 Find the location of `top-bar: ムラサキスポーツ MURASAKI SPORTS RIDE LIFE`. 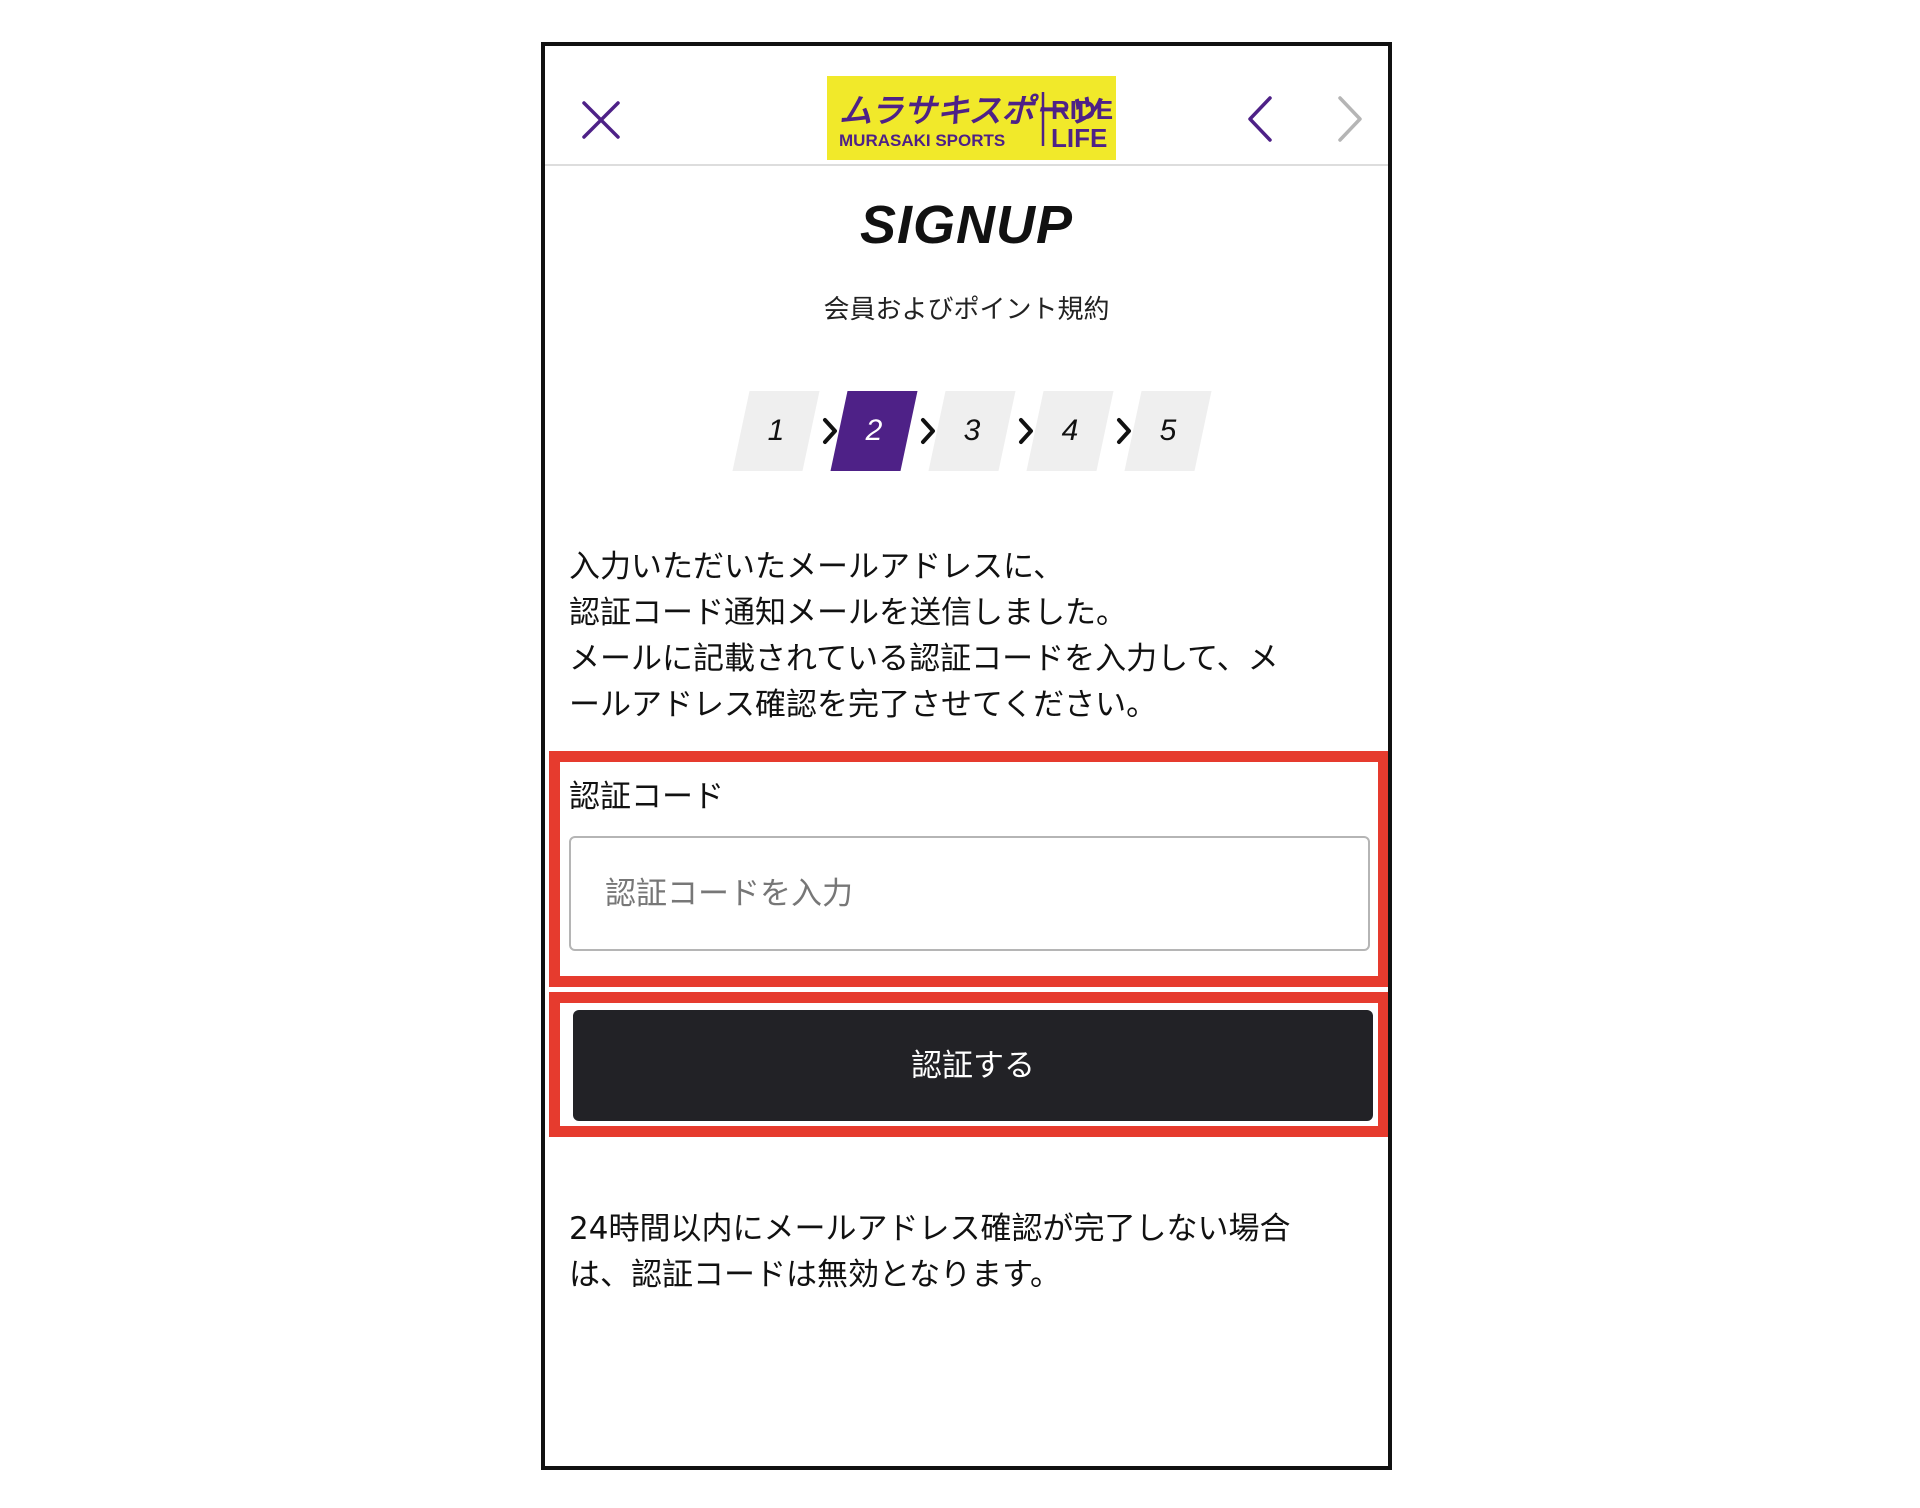

top-bar: ムラサキスポーツ MURASAKI SPORTS RIDE LIFE is located at coordinates (966, 106).